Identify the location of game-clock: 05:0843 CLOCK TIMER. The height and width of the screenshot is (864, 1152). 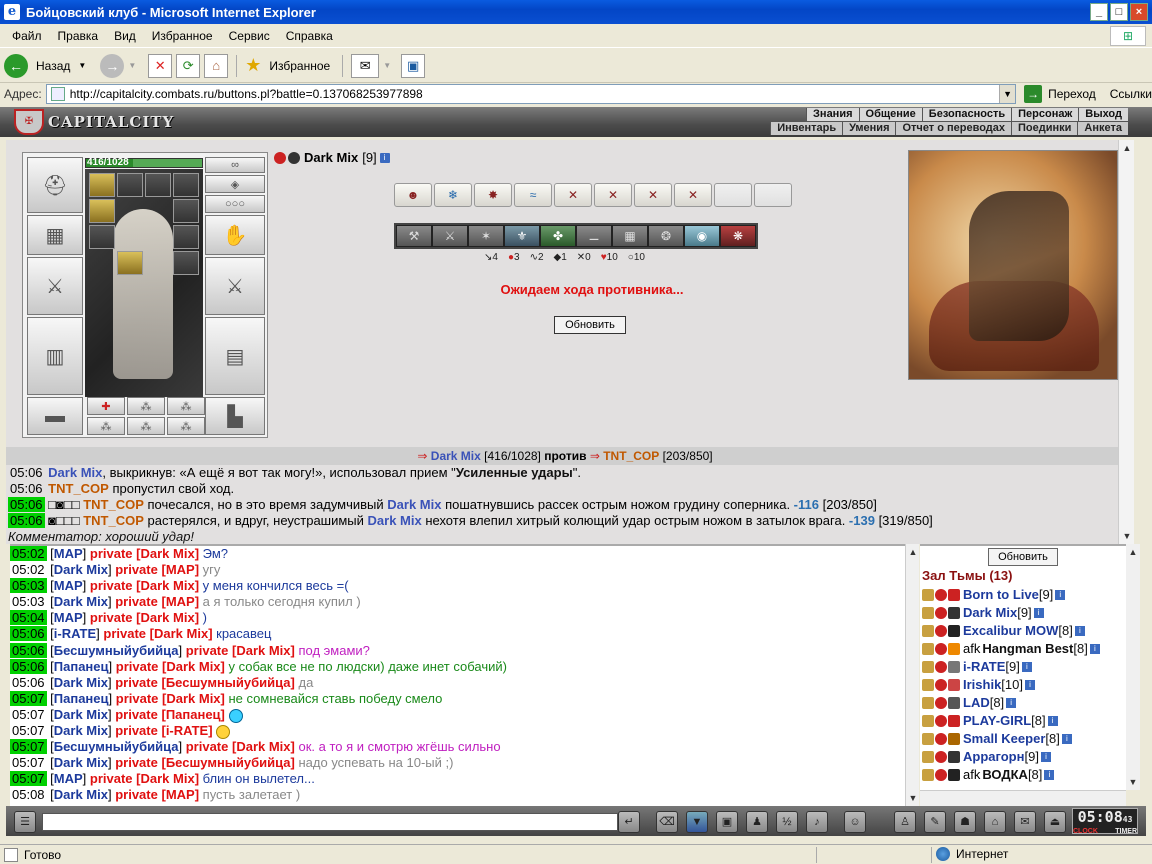
(1105, 822).